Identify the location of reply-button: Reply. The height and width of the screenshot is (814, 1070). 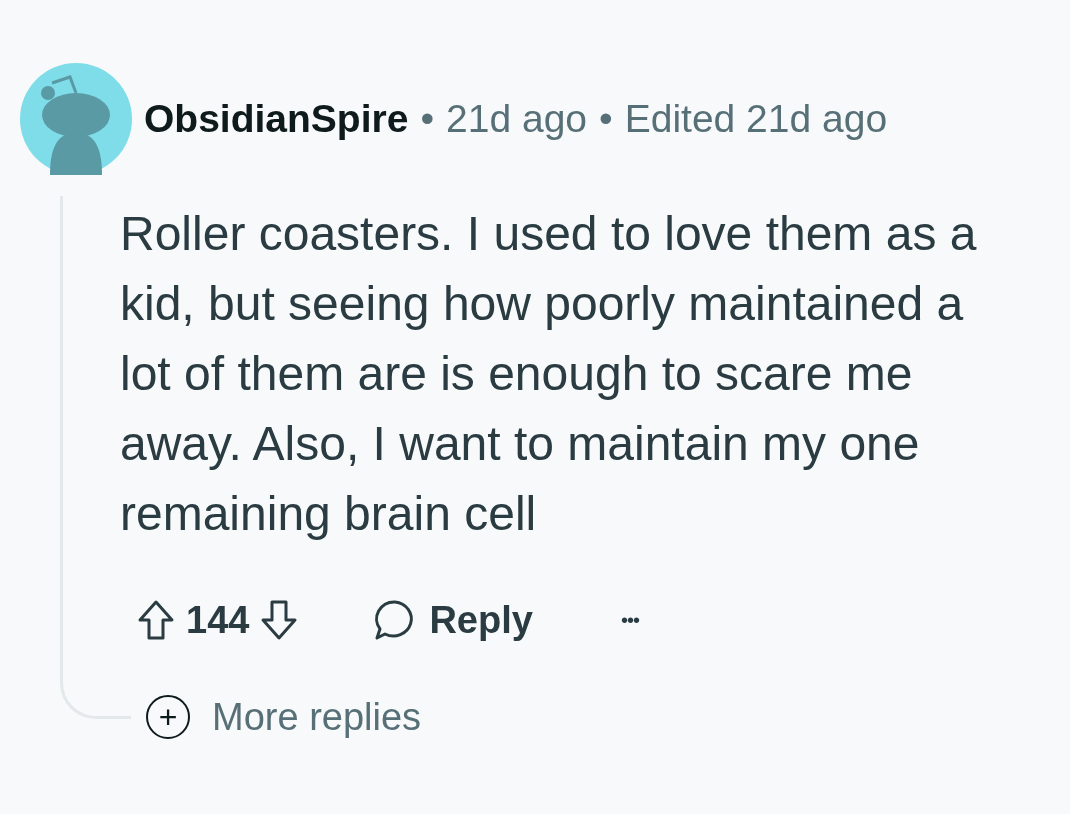
(453, 620).